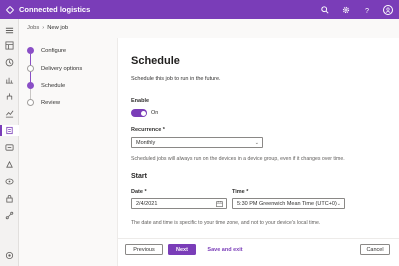  I want to click on step-label: Configure, so click(54, 50).